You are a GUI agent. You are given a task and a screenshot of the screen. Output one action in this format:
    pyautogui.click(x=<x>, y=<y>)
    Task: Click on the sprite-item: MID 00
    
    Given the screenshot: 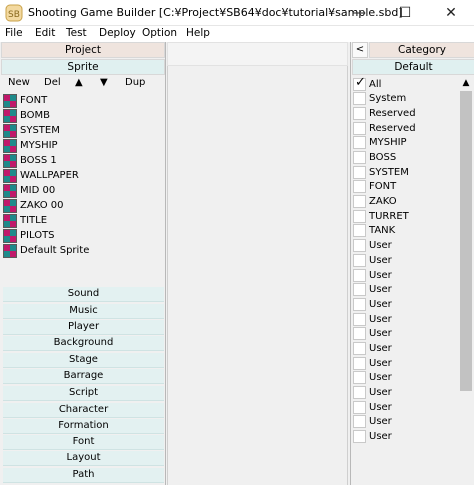 What is the action you would take?
    pyautogui.click(x=29, y=190)
    